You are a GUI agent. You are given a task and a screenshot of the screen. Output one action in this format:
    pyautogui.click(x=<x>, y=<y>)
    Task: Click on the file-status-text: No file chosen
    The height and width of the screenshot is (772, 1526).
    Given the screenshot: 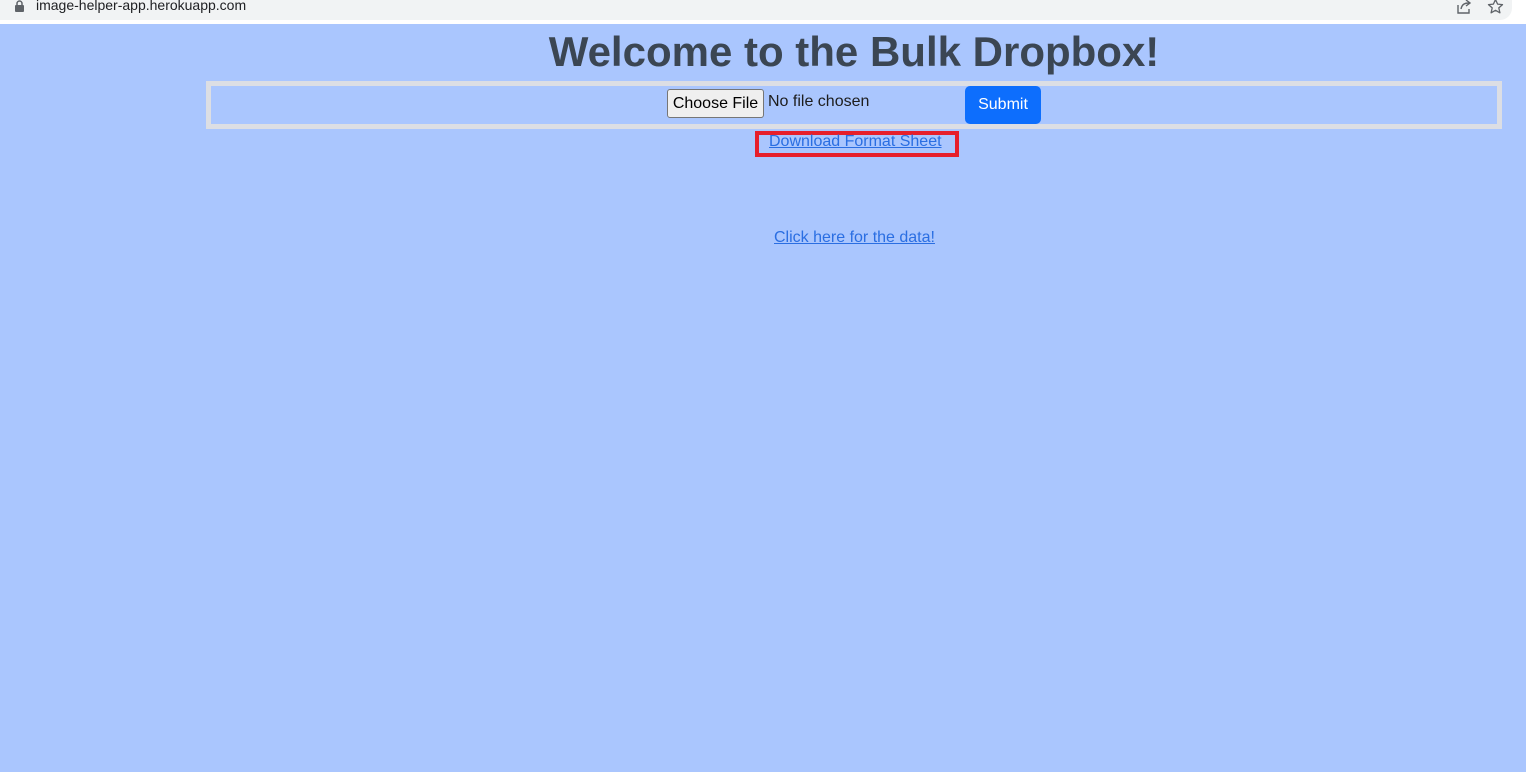 What is the action you would take?
    pyautogui.click(x=819, y=101)
    